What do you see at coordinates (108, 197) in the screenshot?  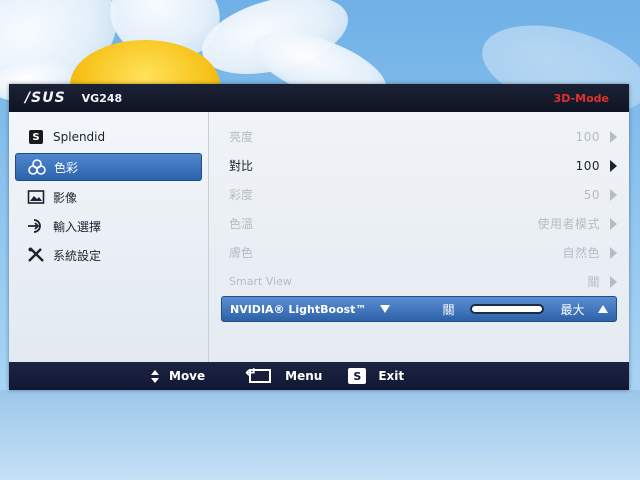 I see `sidebar-item-image: 影像` at bounding box center [108, 197].